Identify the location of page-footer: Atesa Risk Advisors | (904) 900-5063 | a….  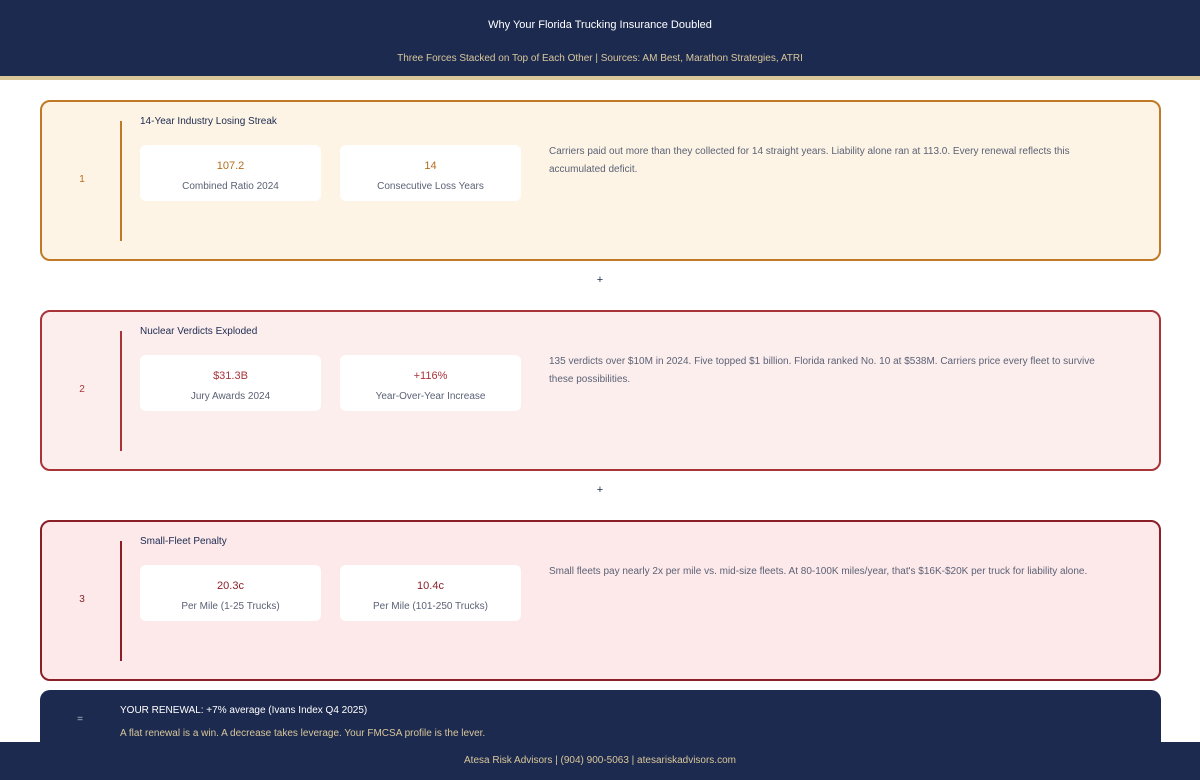
(600, 761).